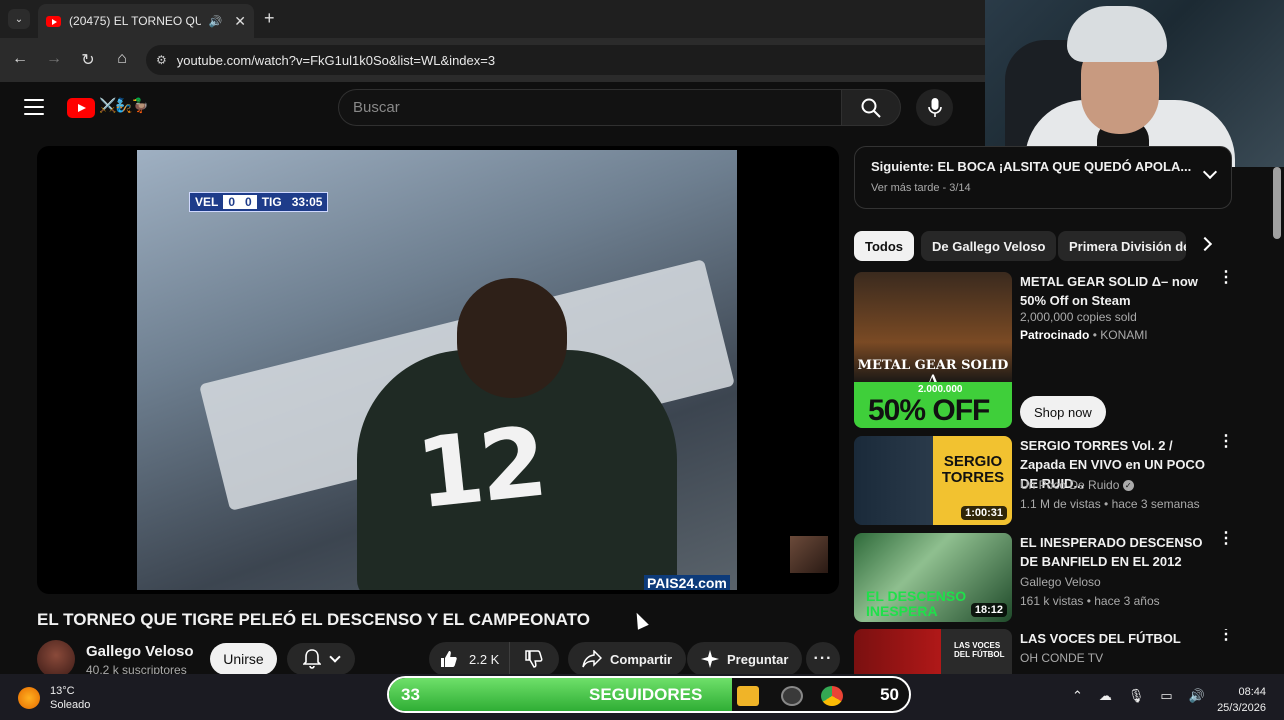  Describe the element at coordinates (646, 694) in the screenshot. I see `followers-label: SEGUIDORES` at that location.